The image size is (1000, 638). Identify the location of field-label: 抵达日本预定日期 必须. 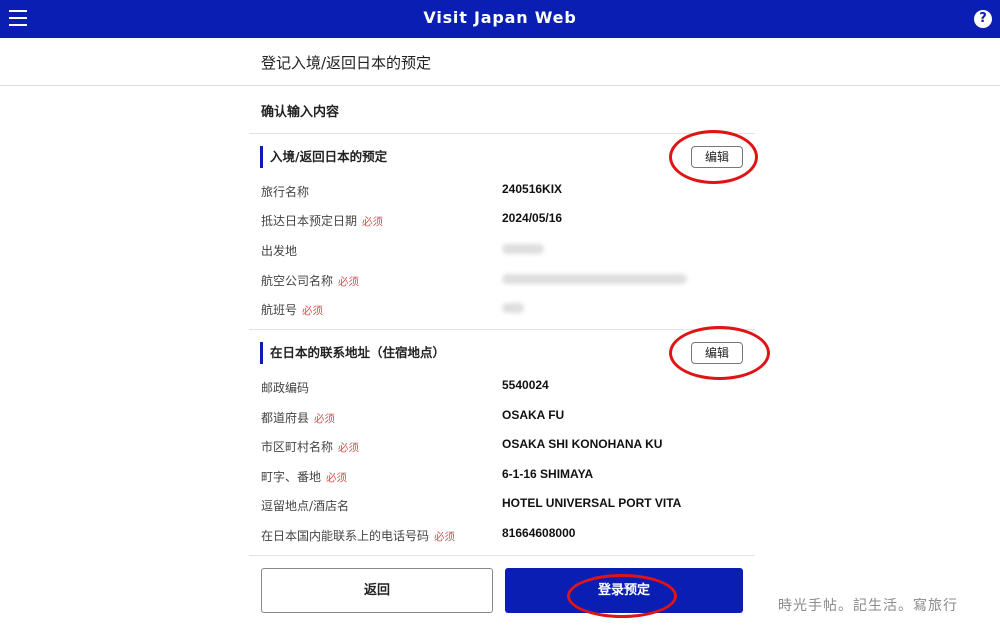
(322, 221).